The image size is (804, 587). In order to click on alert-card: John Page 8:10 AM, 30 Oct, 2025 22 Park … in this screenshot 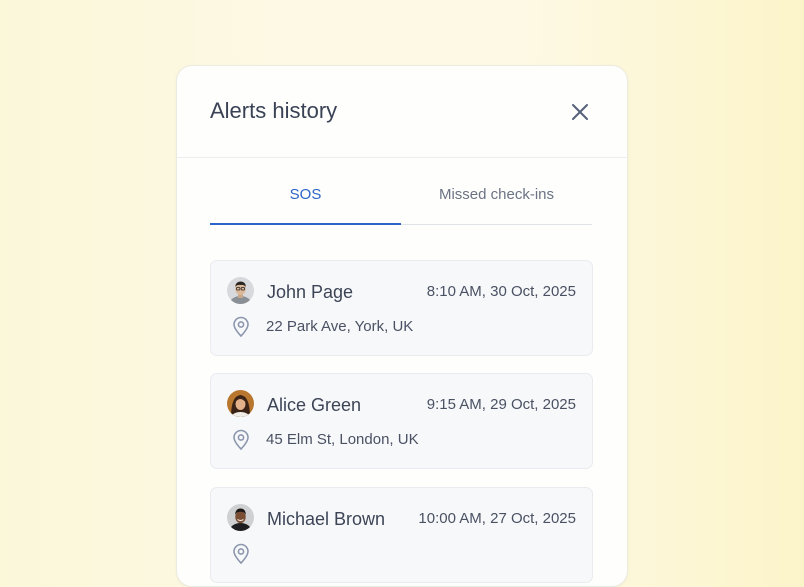, I will do `click(401, 308)`.